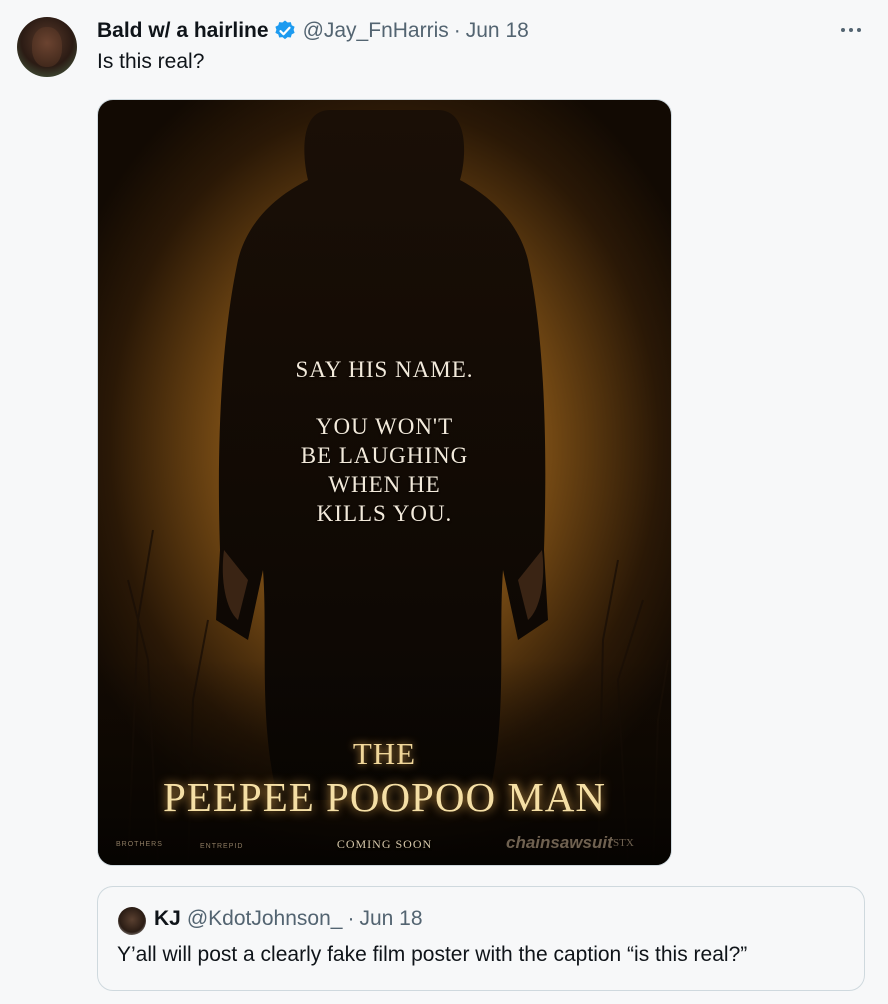 The image size is (888, 1004). I want to click on quoted-tweet-header: KJ @KdotJohnson_ · Jun 18, so click(288, 919).